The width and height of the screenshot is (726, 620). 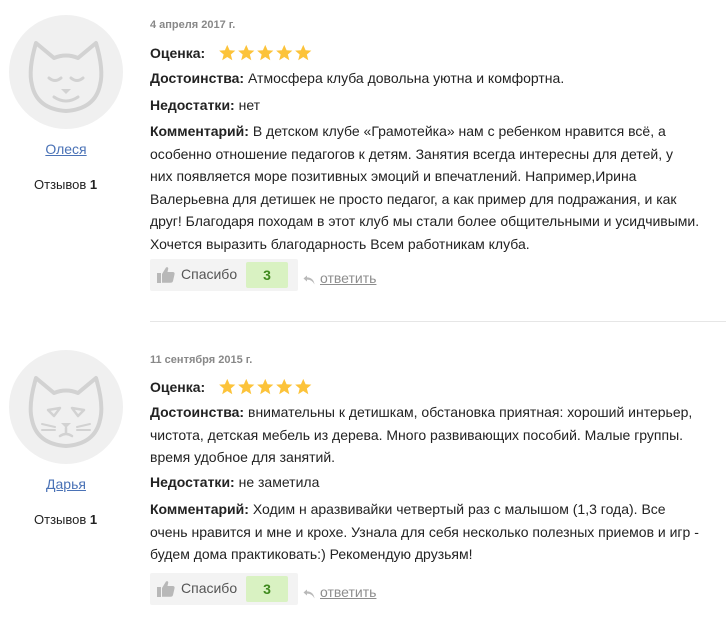 I want to click on review-divider, so click(x=438, y=321).